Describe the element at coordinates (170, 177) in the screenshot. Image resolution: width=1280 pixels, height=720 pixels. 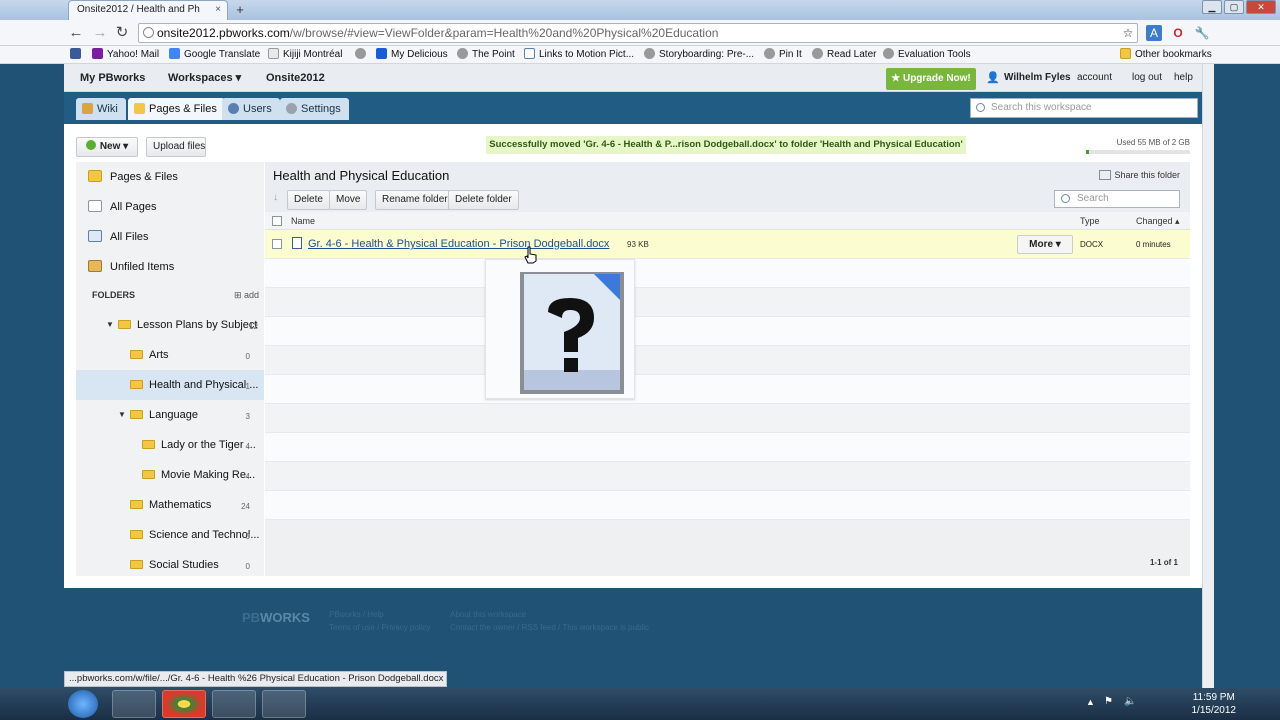
I see `sidebar-item-pages-files: Pages & Files` at that location.